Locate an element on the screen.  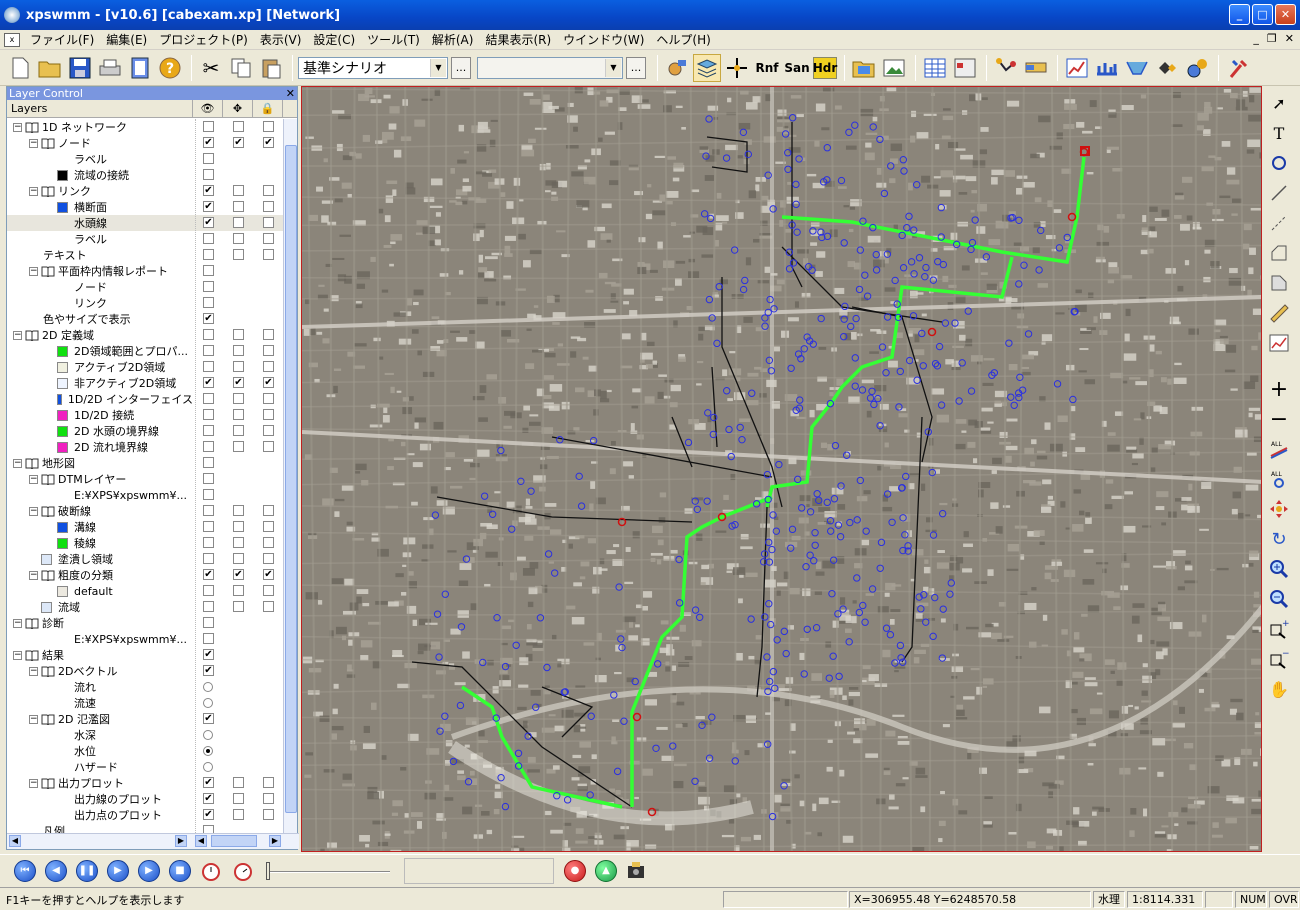
menu-item-6: 解析(A) is located at coordinates (453, 39).